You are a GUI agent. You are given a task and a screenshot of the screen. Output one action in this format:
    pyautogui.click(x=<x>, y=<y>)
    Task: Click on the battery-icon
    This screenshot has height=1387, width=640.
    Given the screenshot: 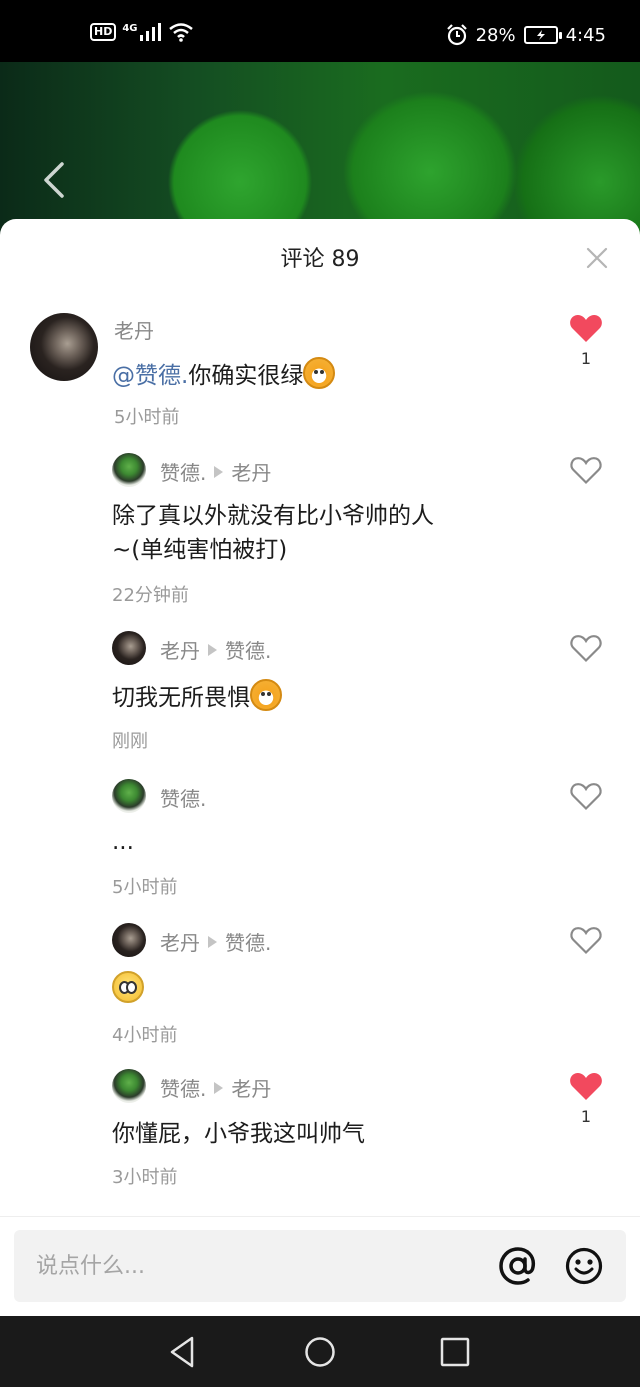 What is the action you would take?
    pyautogui.click(x=542, y=35)
    